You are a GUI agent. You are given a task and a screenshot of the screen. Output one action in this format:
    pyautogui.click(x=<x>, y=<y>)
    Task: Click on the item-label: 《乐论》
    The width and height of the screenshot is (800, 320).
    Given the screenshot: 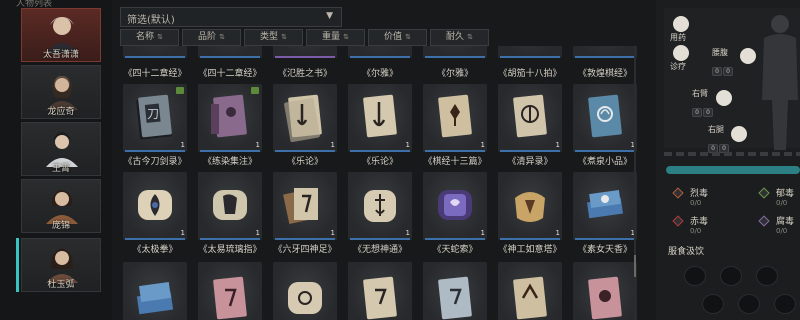 What is the action you would take?
    pyautogui.click(x=304, y=162)
    